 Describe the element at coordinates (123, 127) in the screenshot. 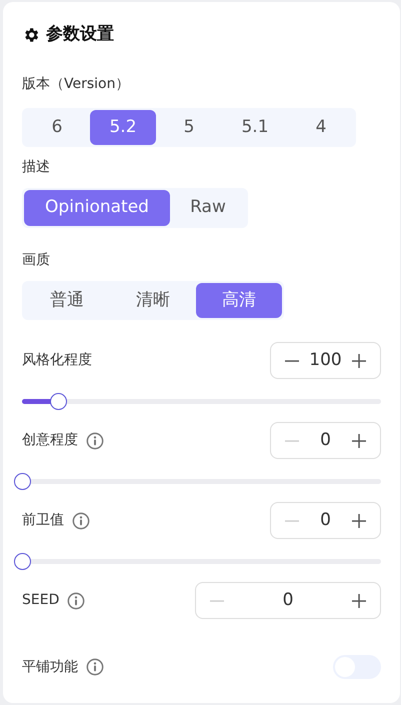

I see `segment-option: 5.2` at that location.